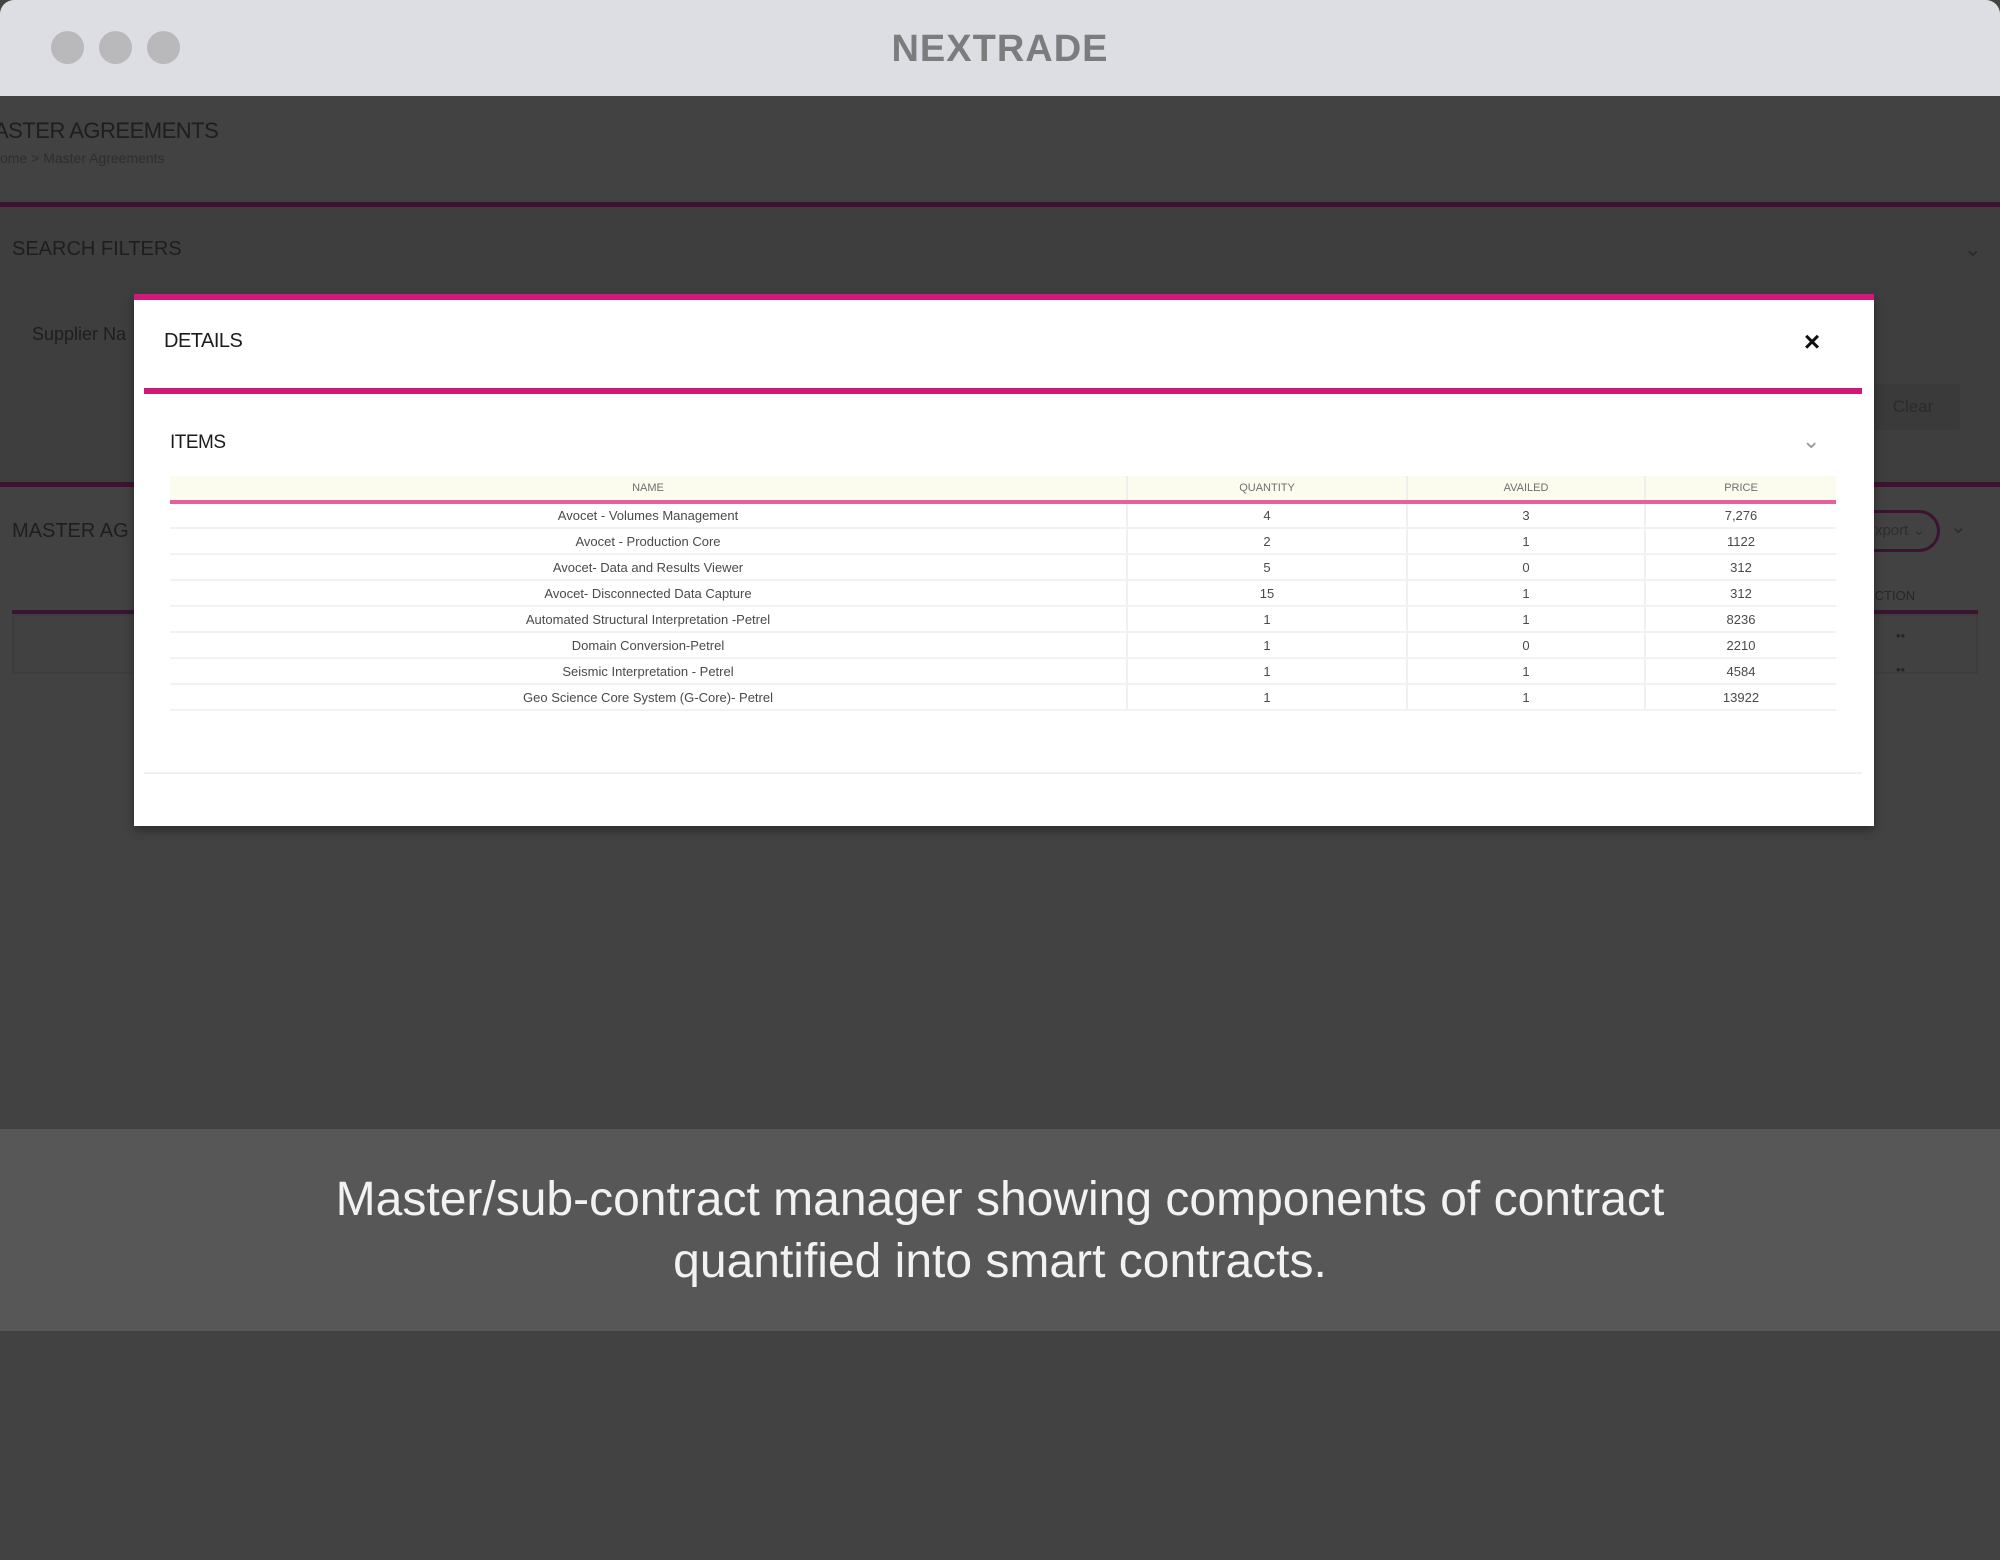 This screenshot has width=2000, height=1560. What do you see at coordinates (1740, 490) in the screenshot?
I see `column-header-price: PRICE` at bounding box center [1740, 490].